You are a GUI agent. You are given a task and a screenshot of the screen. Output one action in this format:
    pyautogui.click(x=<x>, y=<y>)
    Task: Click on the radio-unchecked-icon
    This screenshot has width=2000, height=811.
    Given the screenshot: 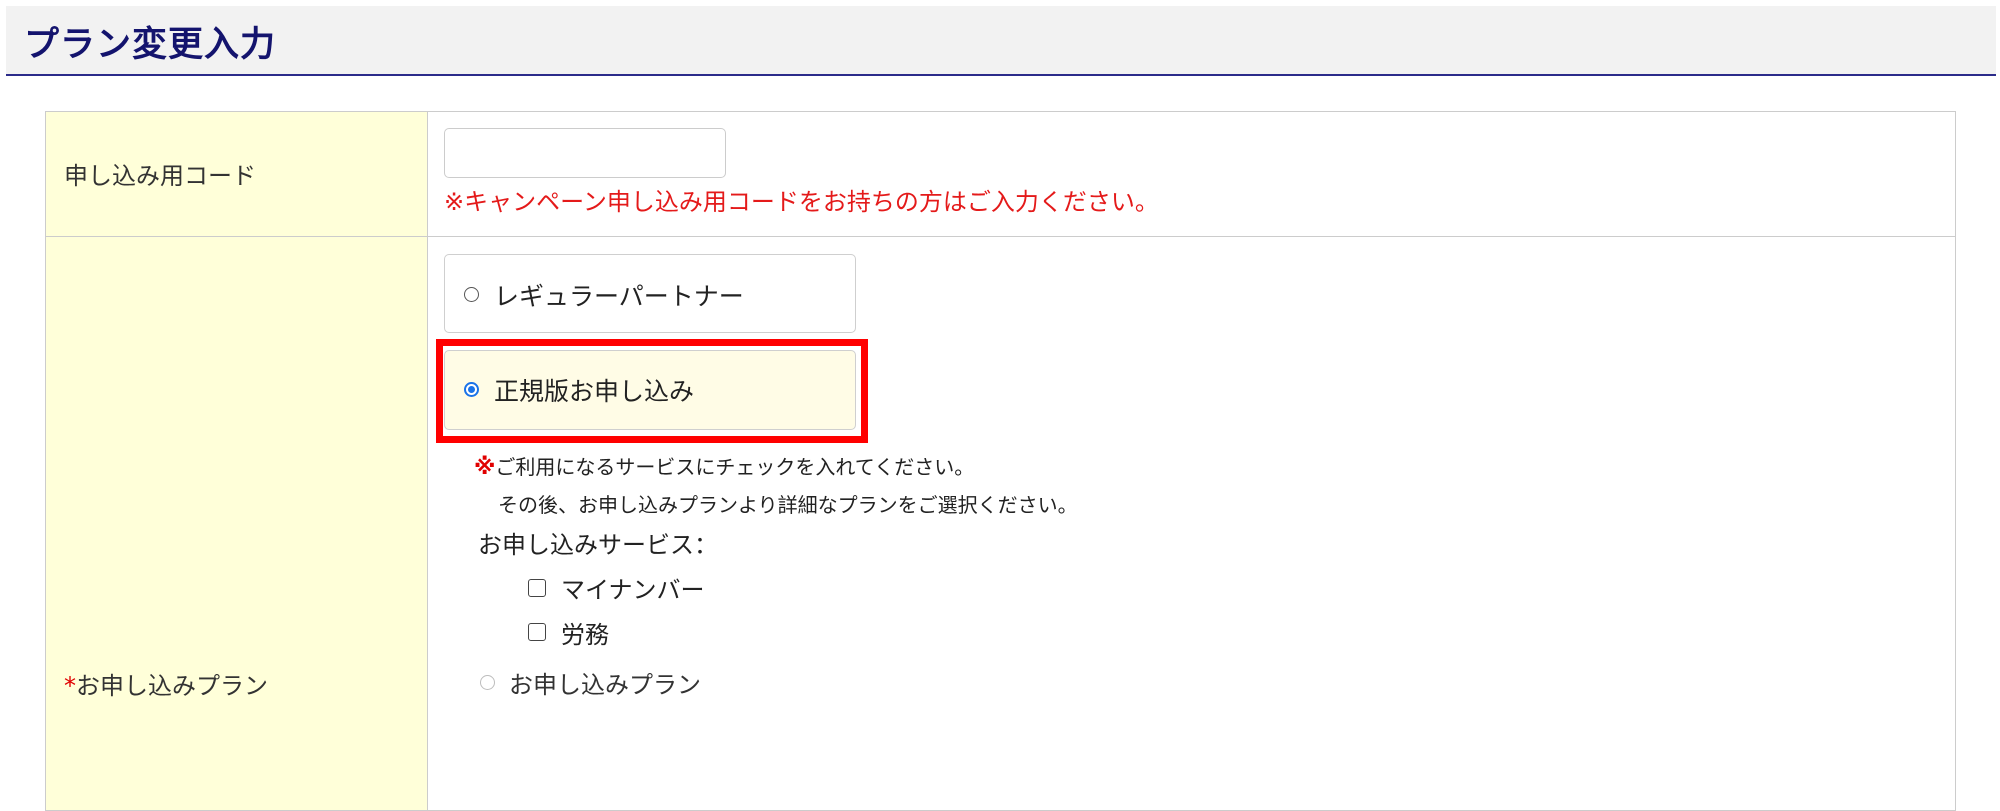 What is the action you would take?
    pyautogui.click(x=471, y=294)
    